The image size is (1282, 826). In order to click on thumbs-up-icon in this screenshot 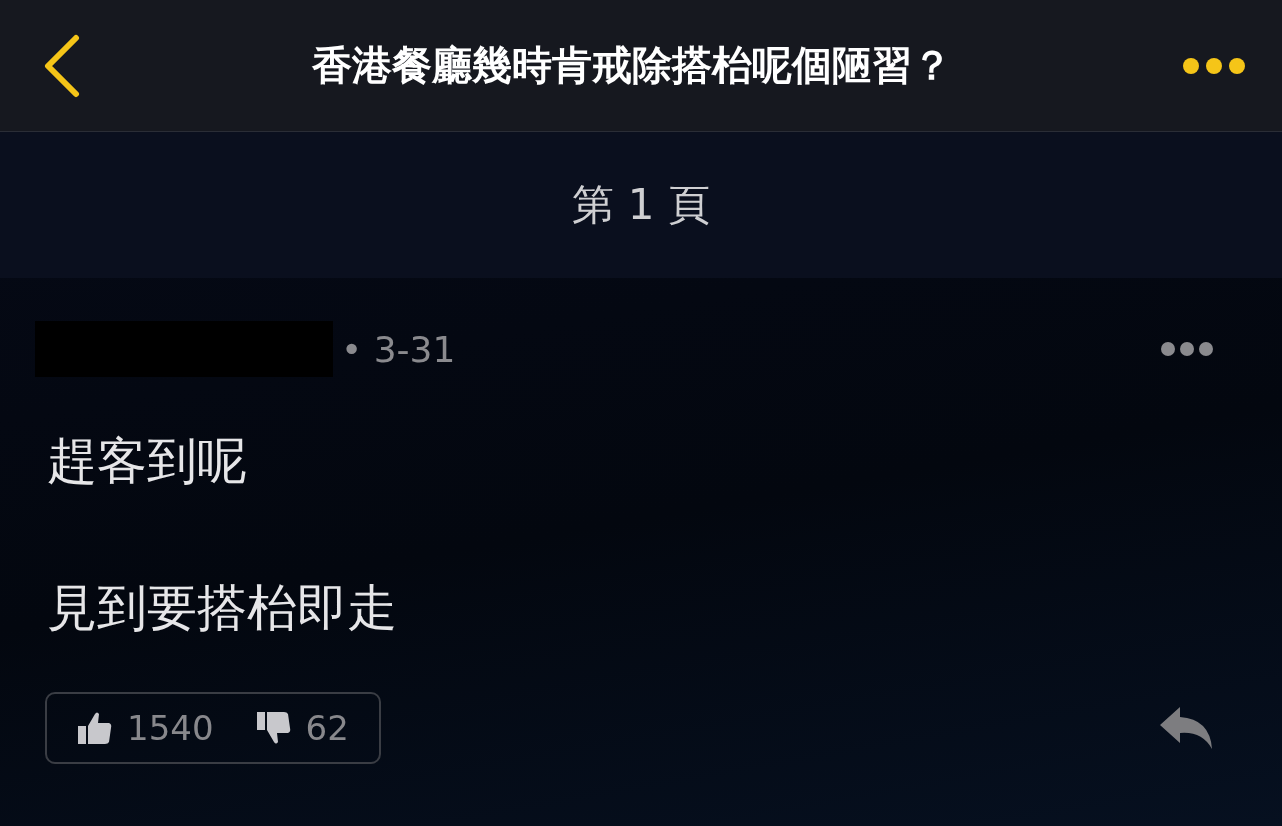, I will do `click(95, 728)`.